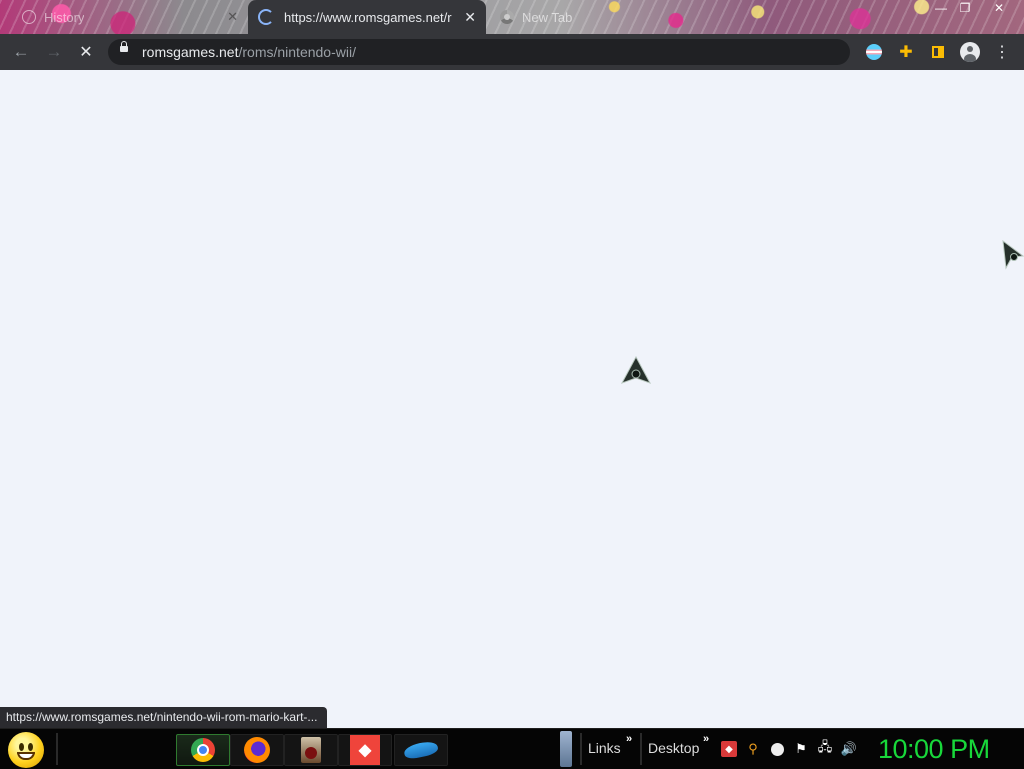 The height and width of the screenshot is (769, 1024). Describe the element at coordinates (604, 748) in the screenshot. I see `links-toolbar: Links` at that location.